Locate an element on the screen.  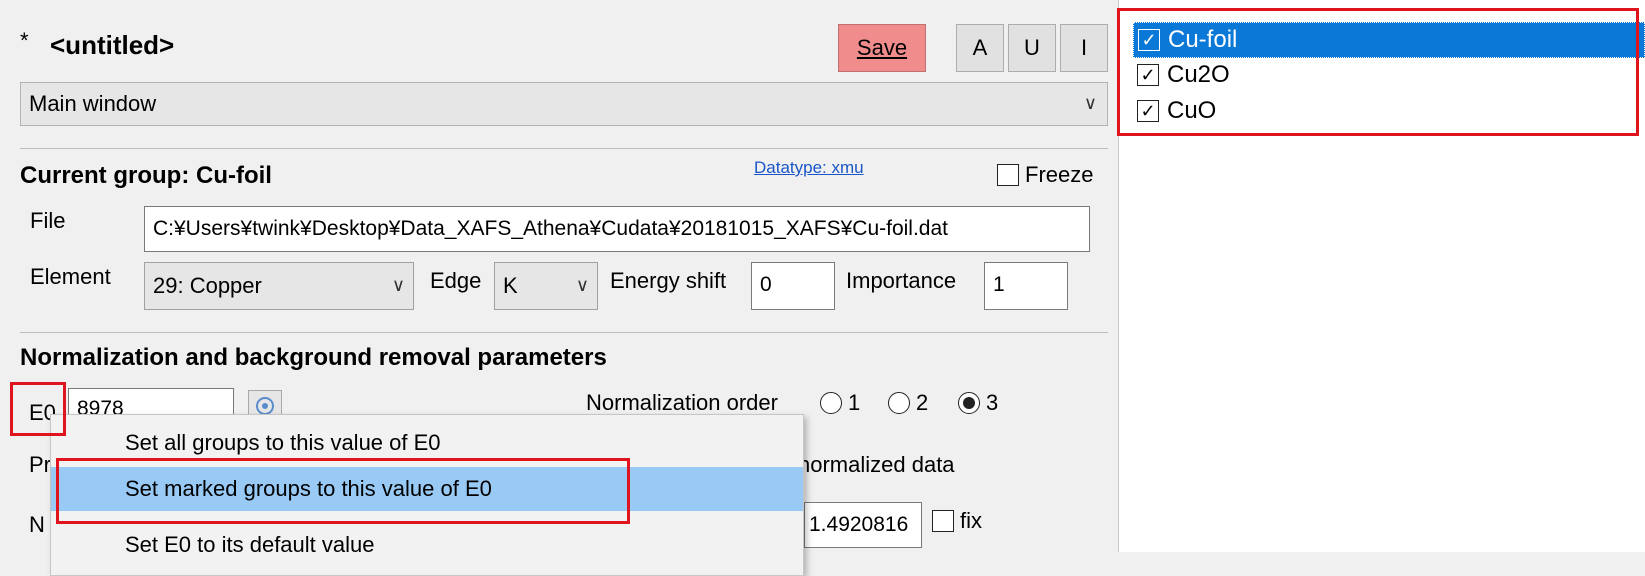
element-select: 29: Copper ∨ is located at coordinates (279, 286).